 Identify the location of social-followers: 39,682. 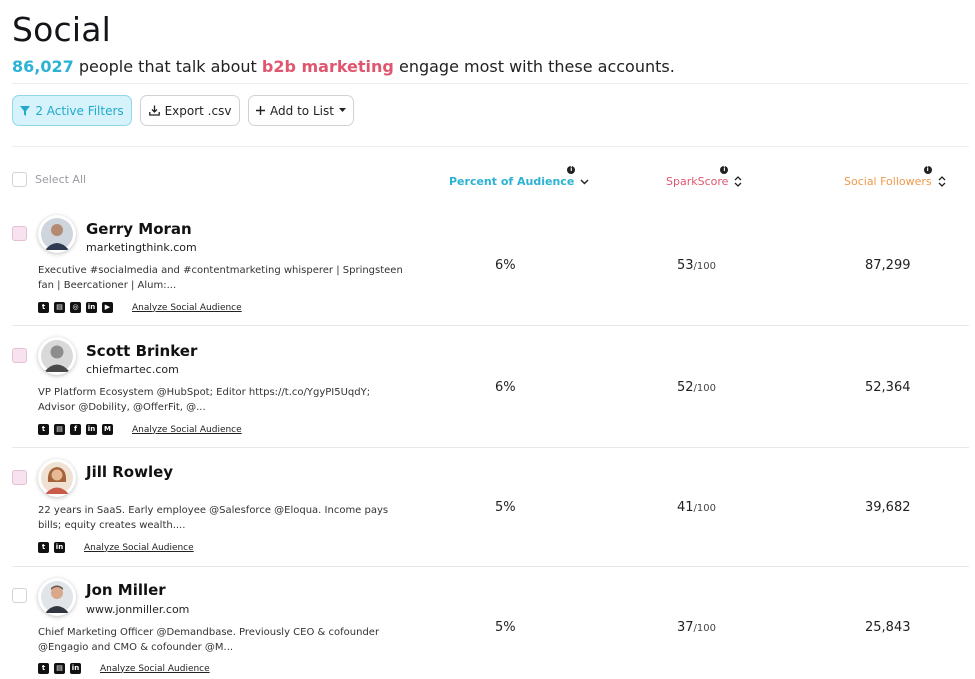
(888, 507).